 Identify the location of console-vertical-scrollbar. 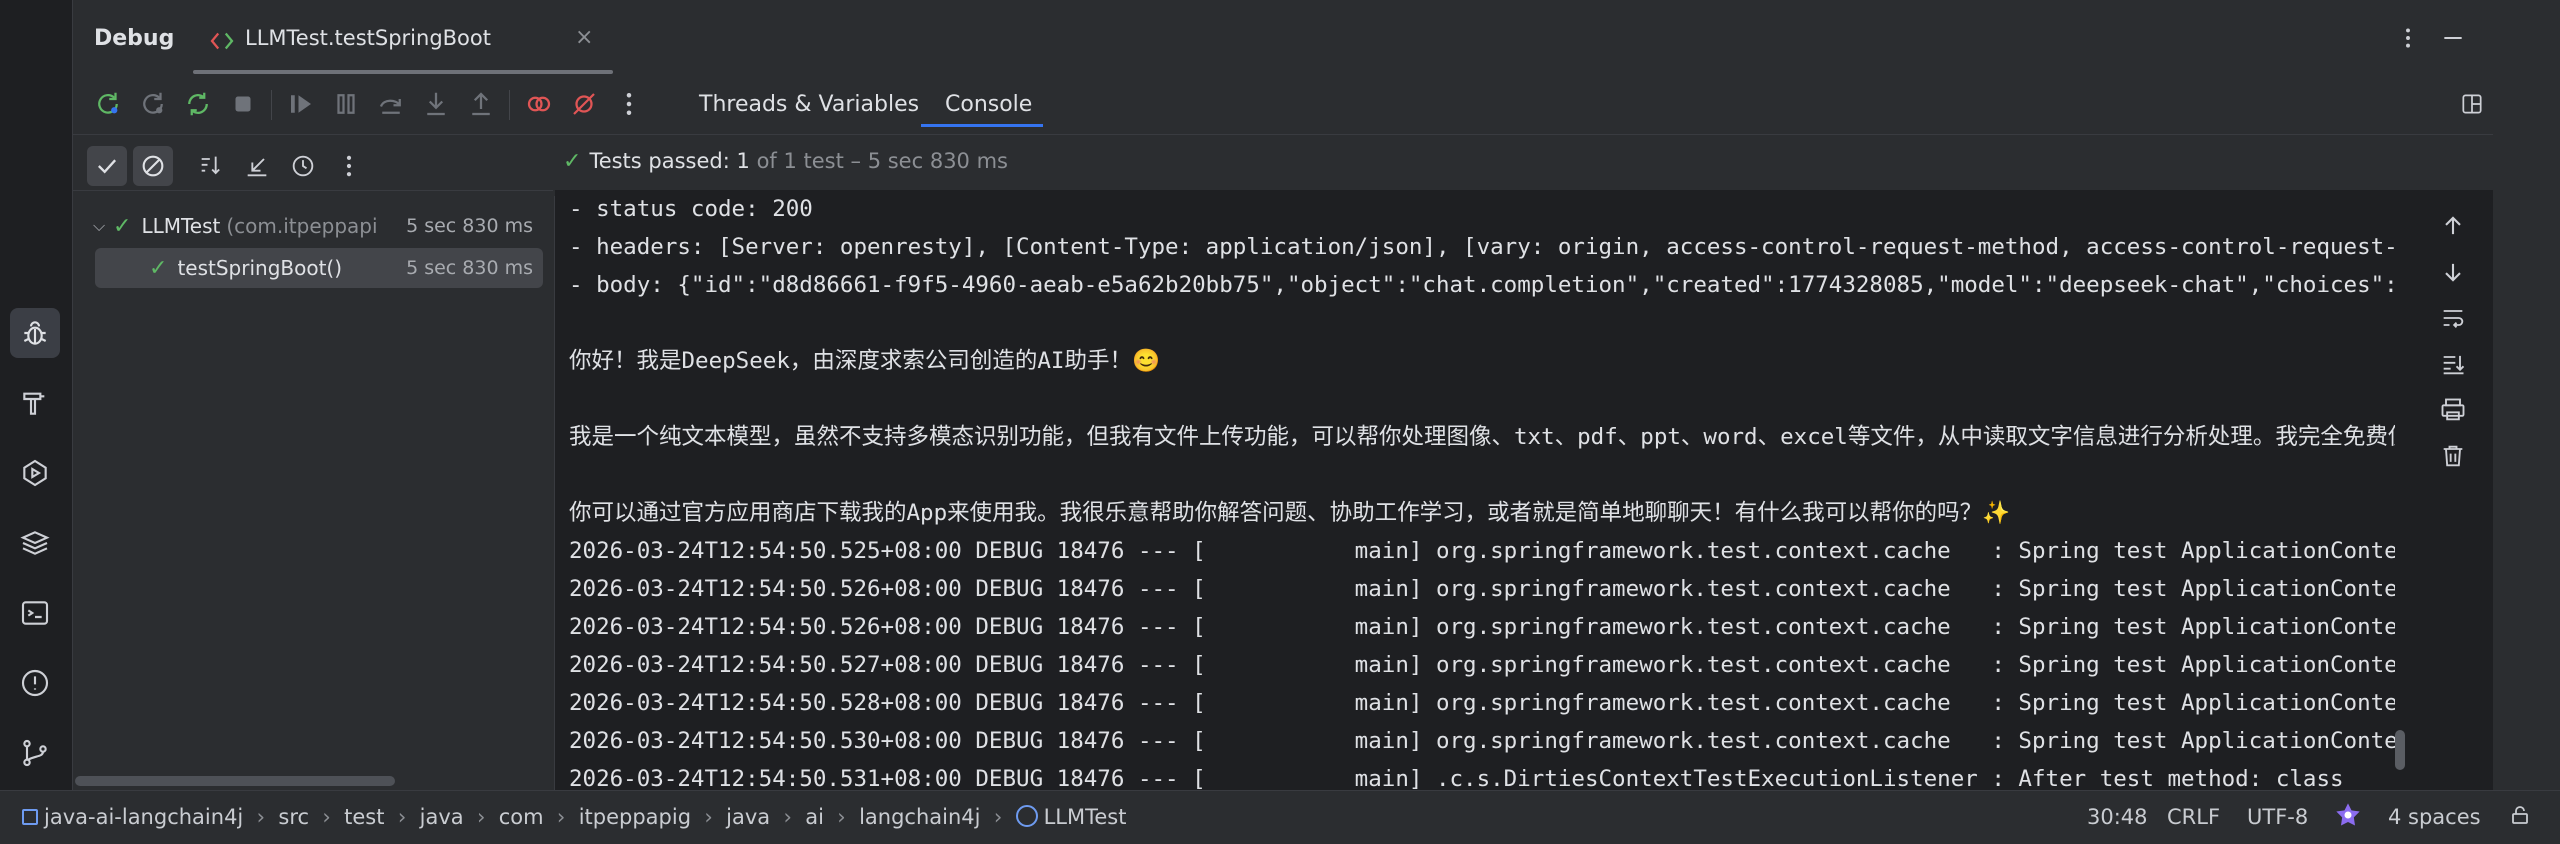
(2400, 750).